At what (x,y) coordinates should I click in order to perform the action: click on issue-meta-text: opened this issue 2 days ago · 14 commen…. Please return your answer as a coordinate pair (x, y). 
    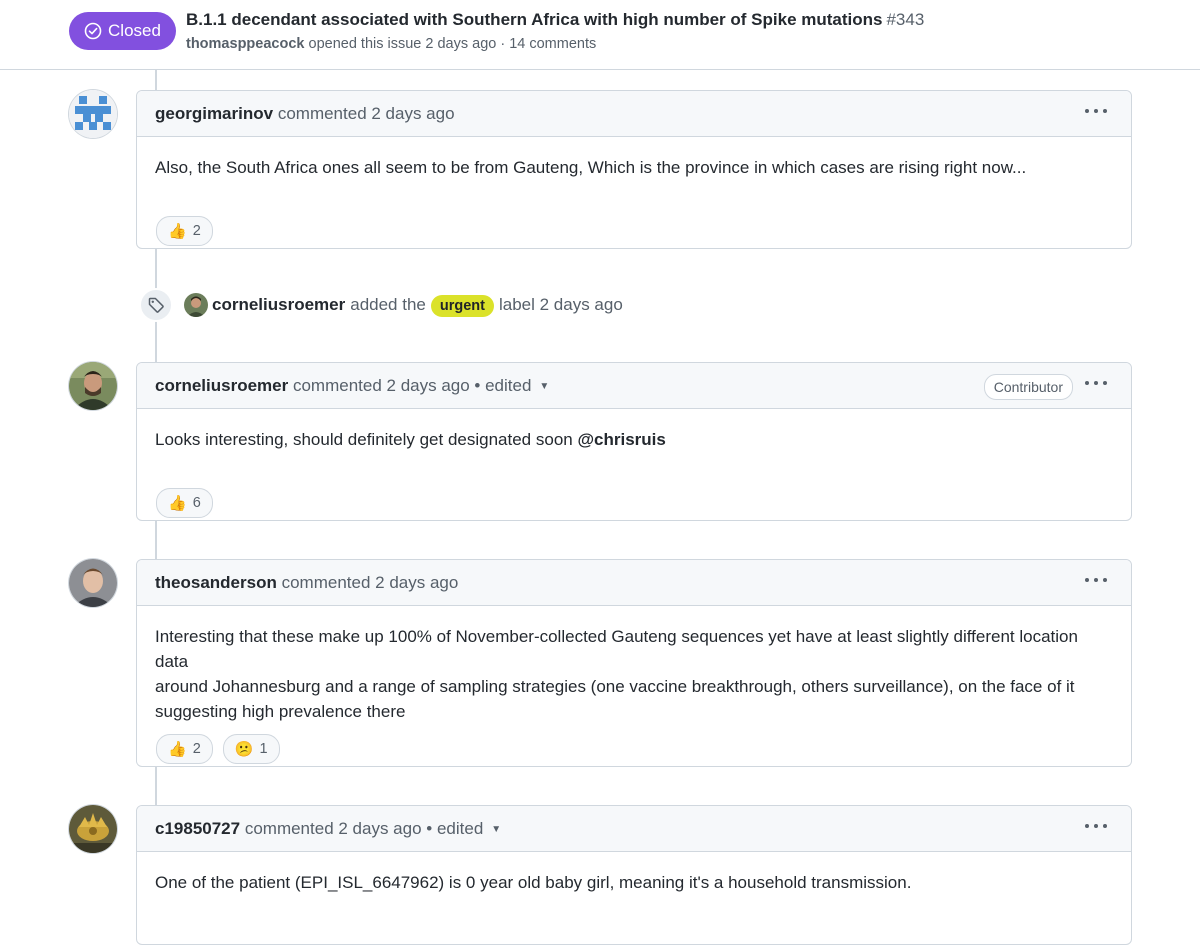
    Looking at the image, I should click on (452, 44).